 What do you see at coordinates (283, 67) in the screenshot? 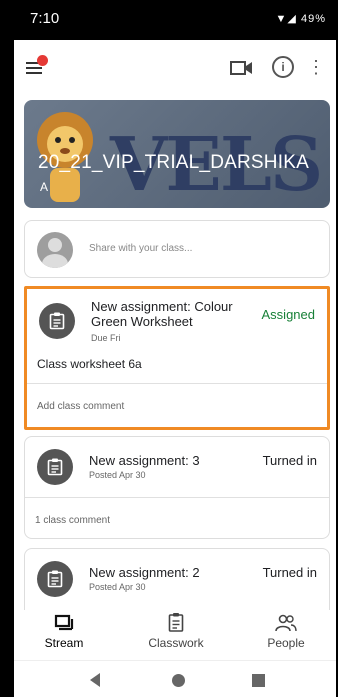
I see `info-icon: i` at bounding box center [283, 67].